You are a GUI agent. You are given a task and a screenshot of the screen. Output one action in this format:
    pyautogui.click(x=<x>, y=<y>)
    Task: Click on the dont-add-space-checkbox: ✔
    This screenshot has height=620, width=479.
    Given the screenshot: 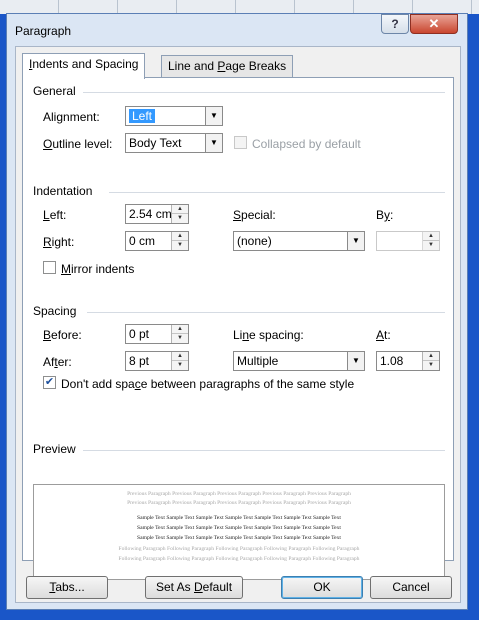 What is the action you would take?
    pyautogui.click(x=49, y=382)
    